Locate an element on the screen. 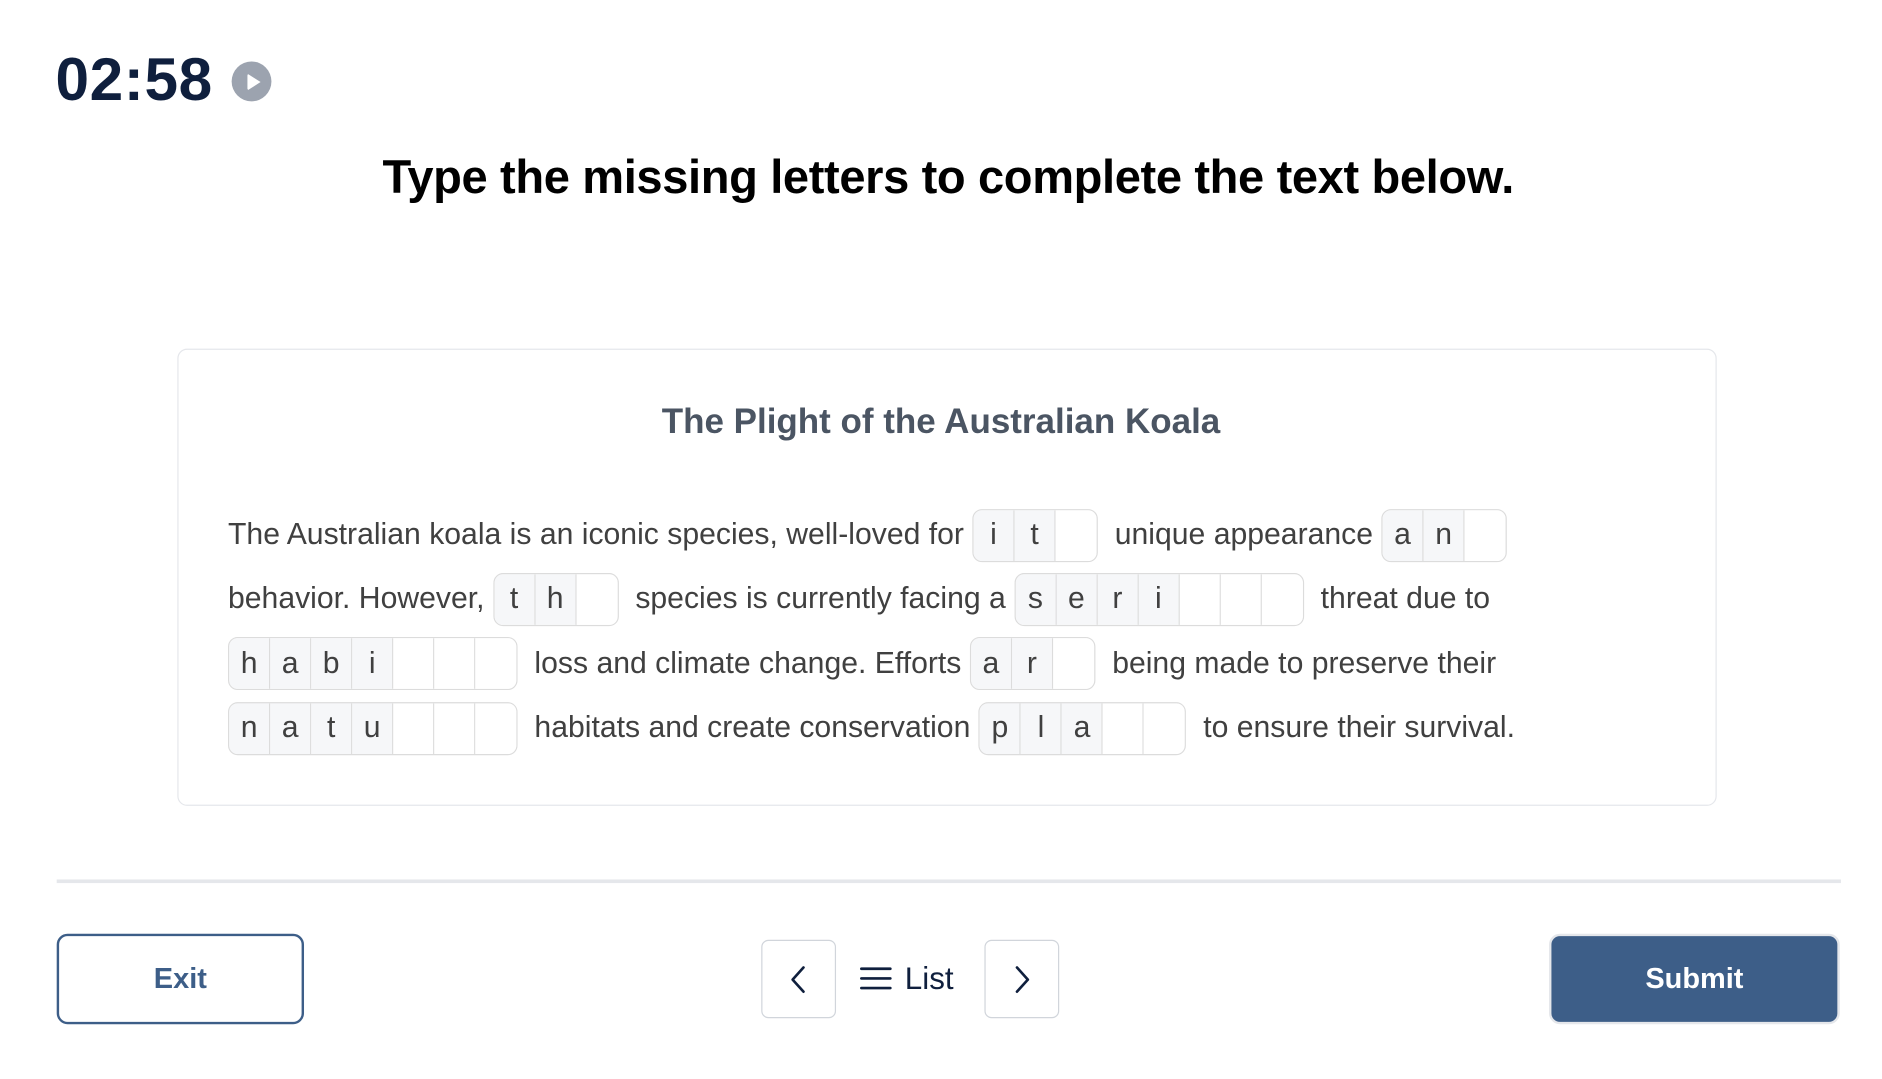 The width and height of the screenshot is (1882, 1079). timer-value: 02:58 is located at coordinates (134, 79).